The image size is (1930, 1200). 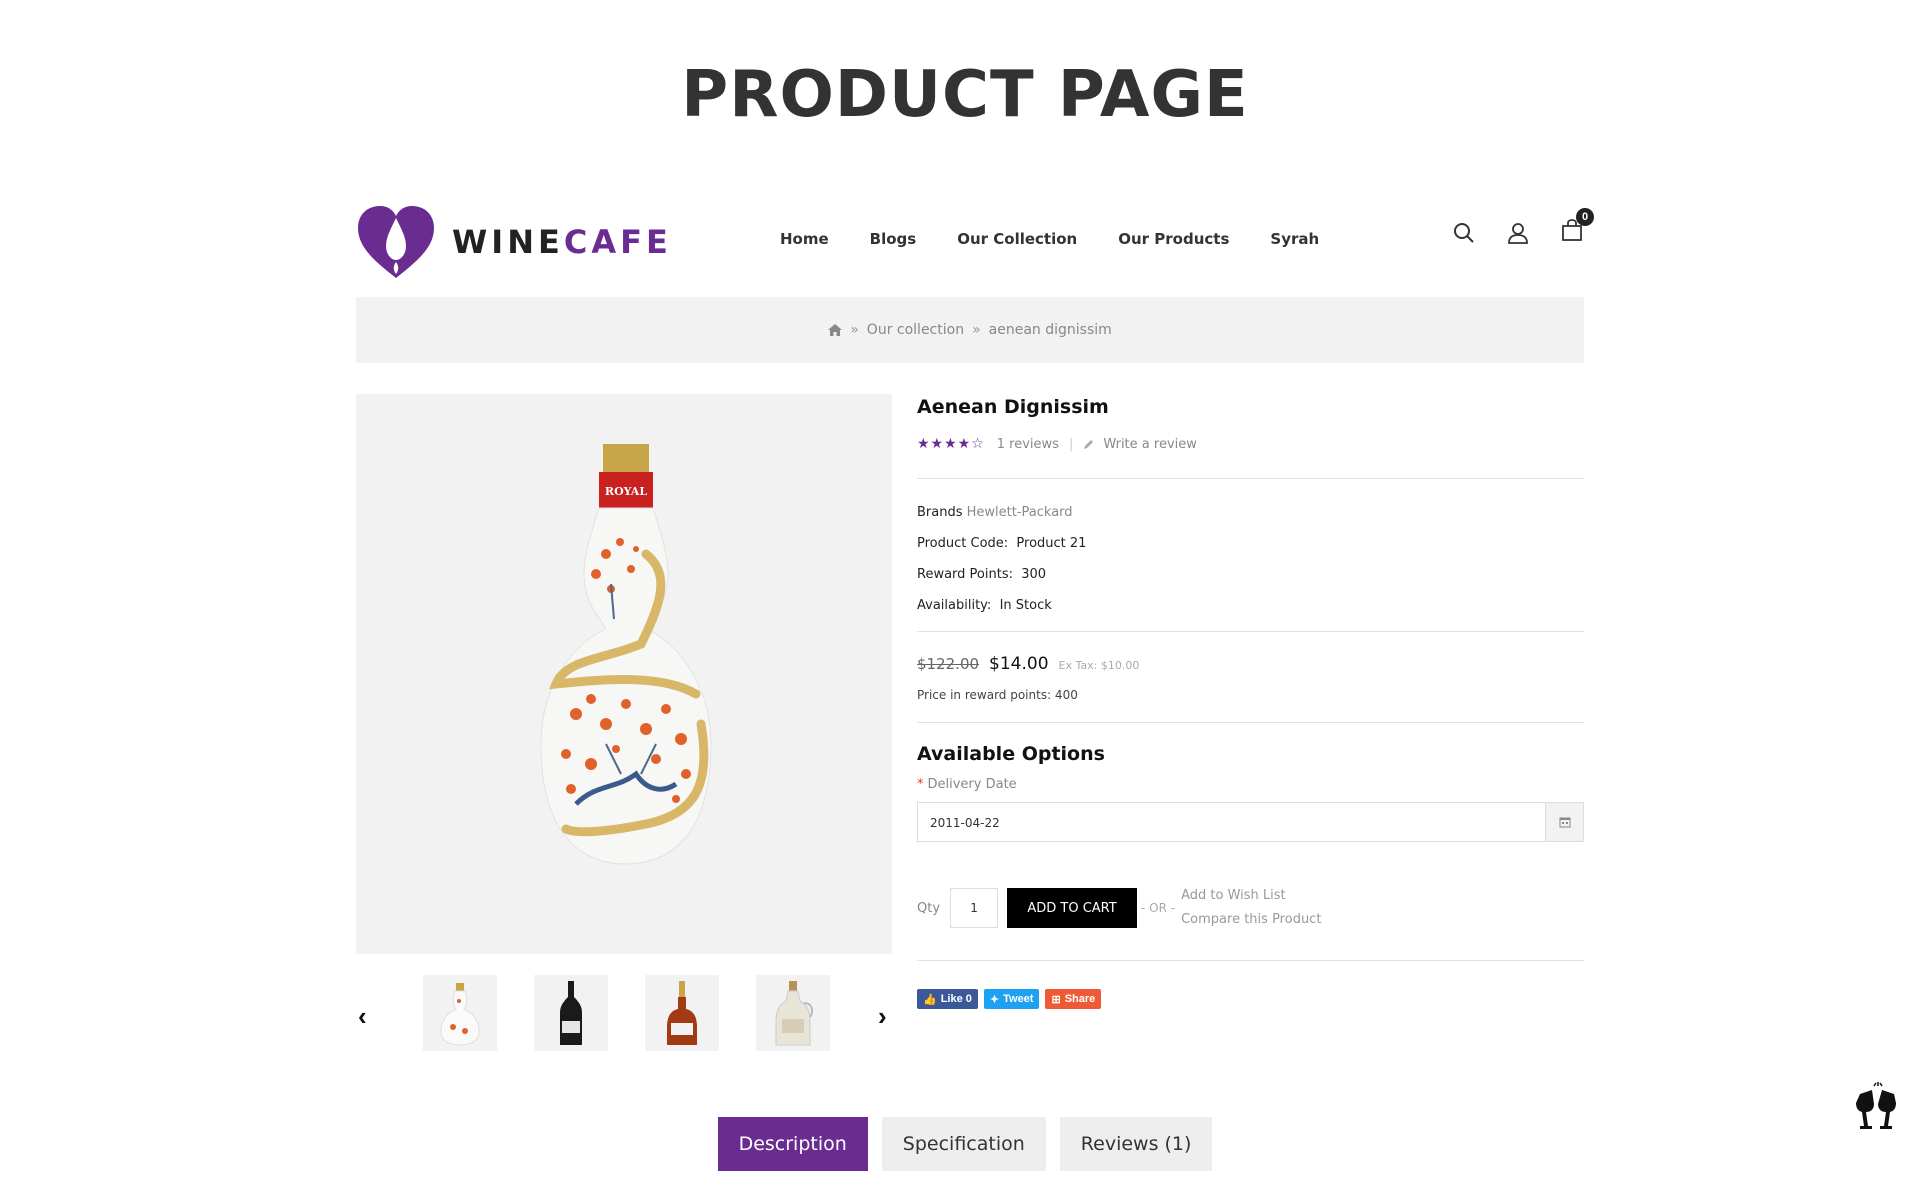 What do you see at coordinates (508, 242) in the screenshot?
I see `logo-text-wine: WINE` at bounding box center [508, 242].